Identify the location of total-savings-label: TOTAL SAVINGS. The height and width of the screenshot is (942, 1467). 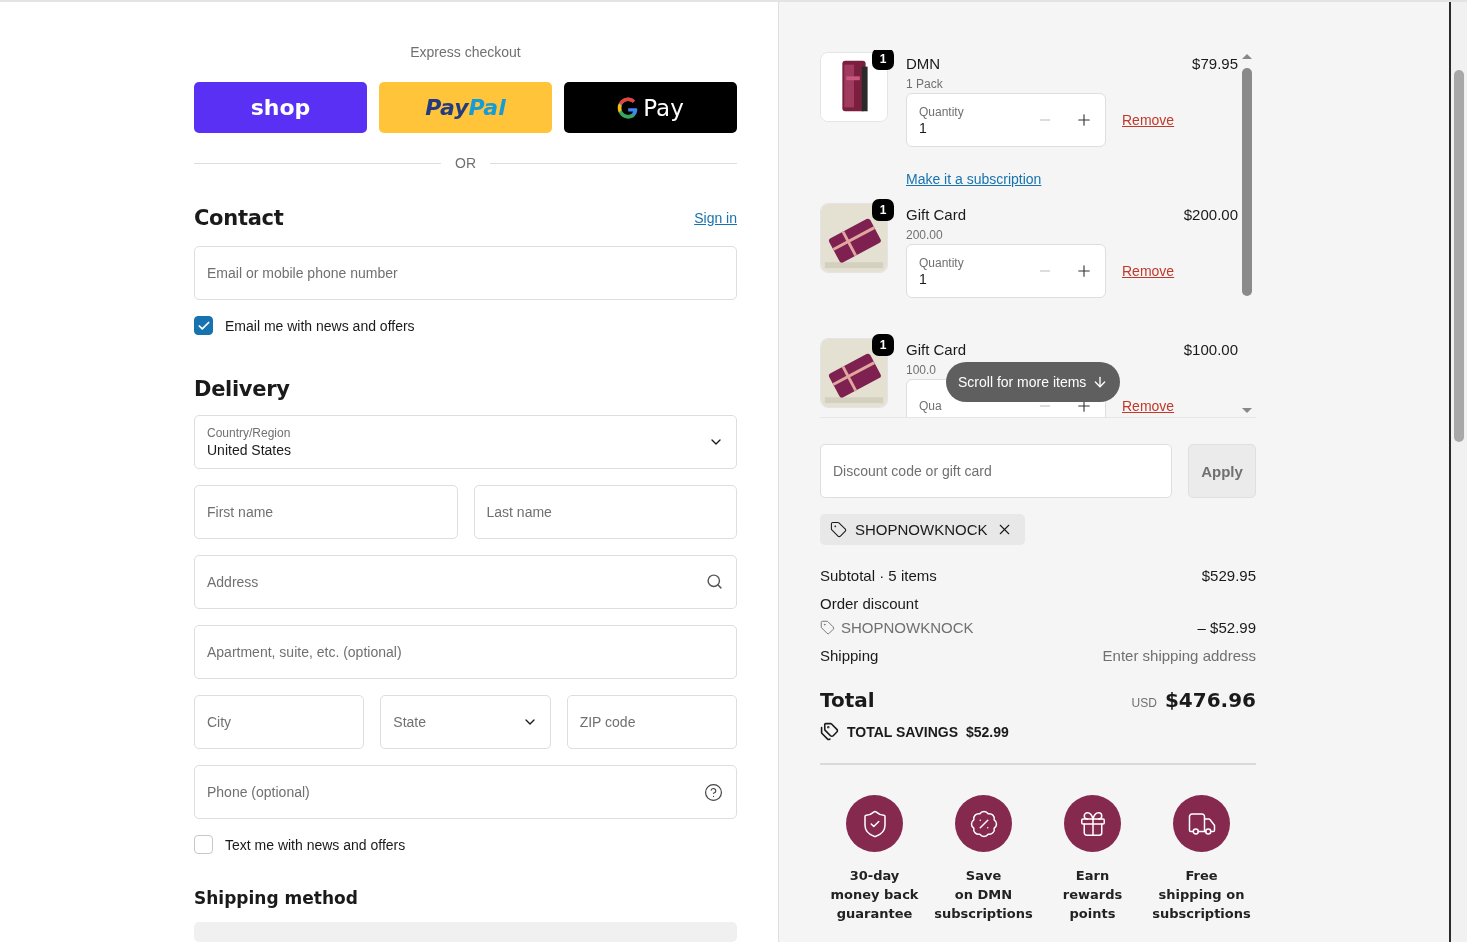
(902, 731).